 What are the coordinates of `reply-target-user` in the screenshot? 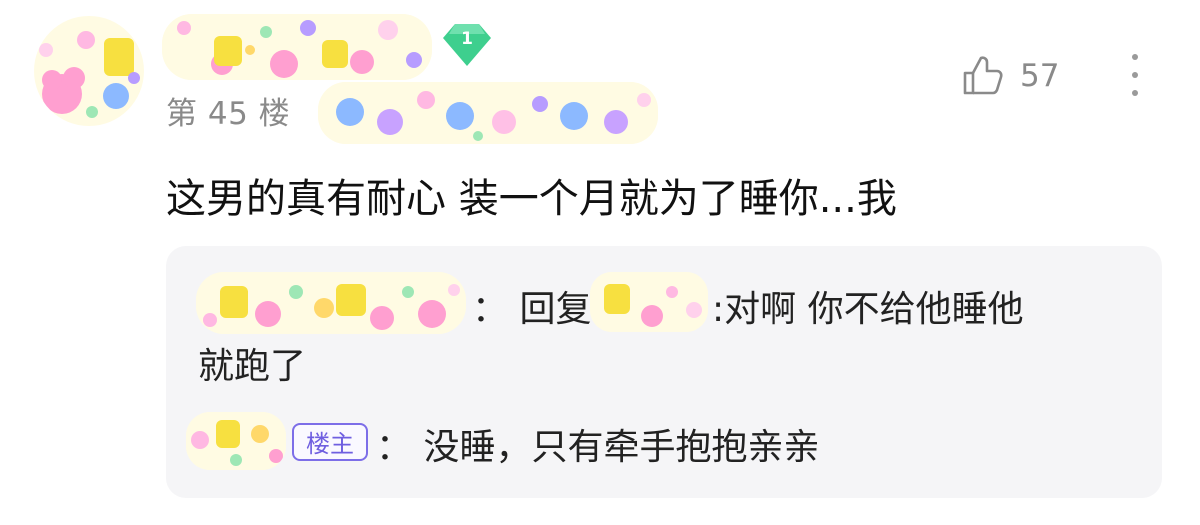 It's located at (649, 302).